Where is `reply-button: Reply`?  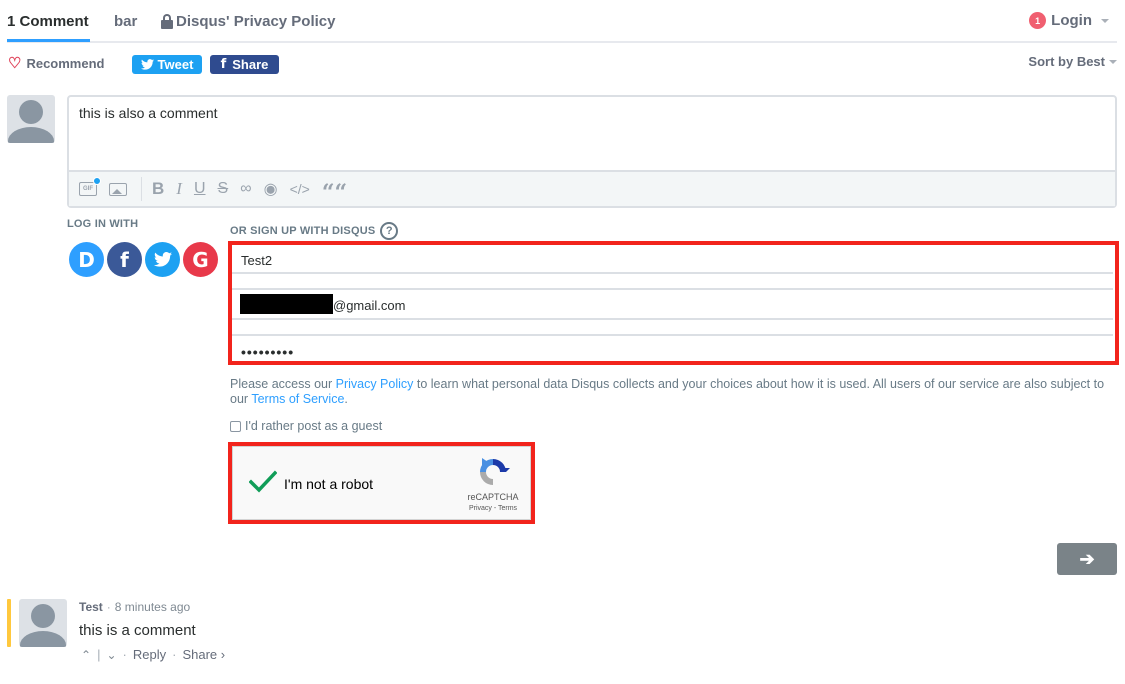
reply-button: Reply is located at coordinates (149, 654).